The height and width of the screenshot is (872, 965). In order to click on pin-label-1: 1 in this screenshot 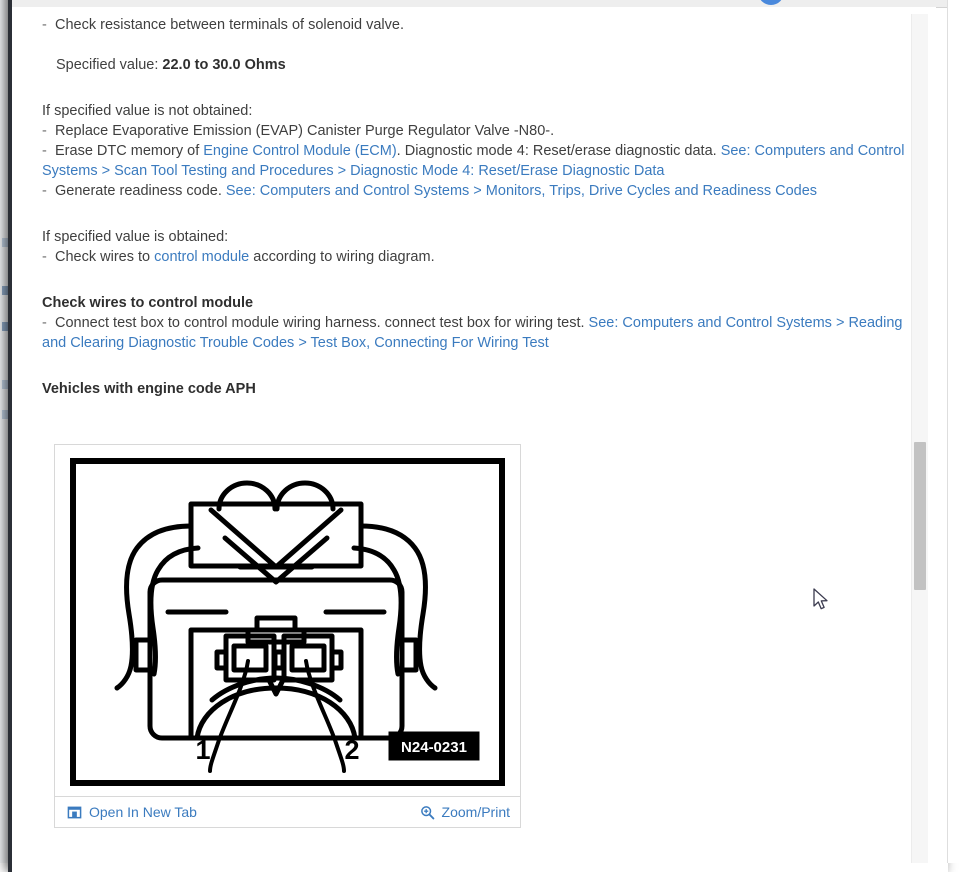, I will do `click(202, 750)`.